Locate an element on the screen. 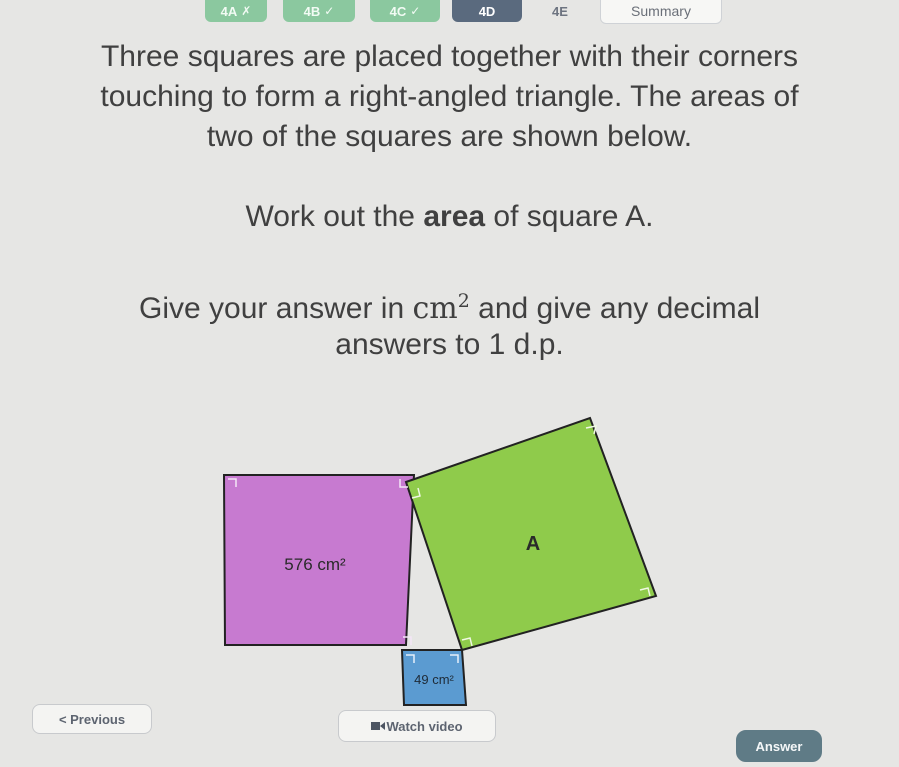  answer-button-label: Answer is located at coordinates (779, 746).